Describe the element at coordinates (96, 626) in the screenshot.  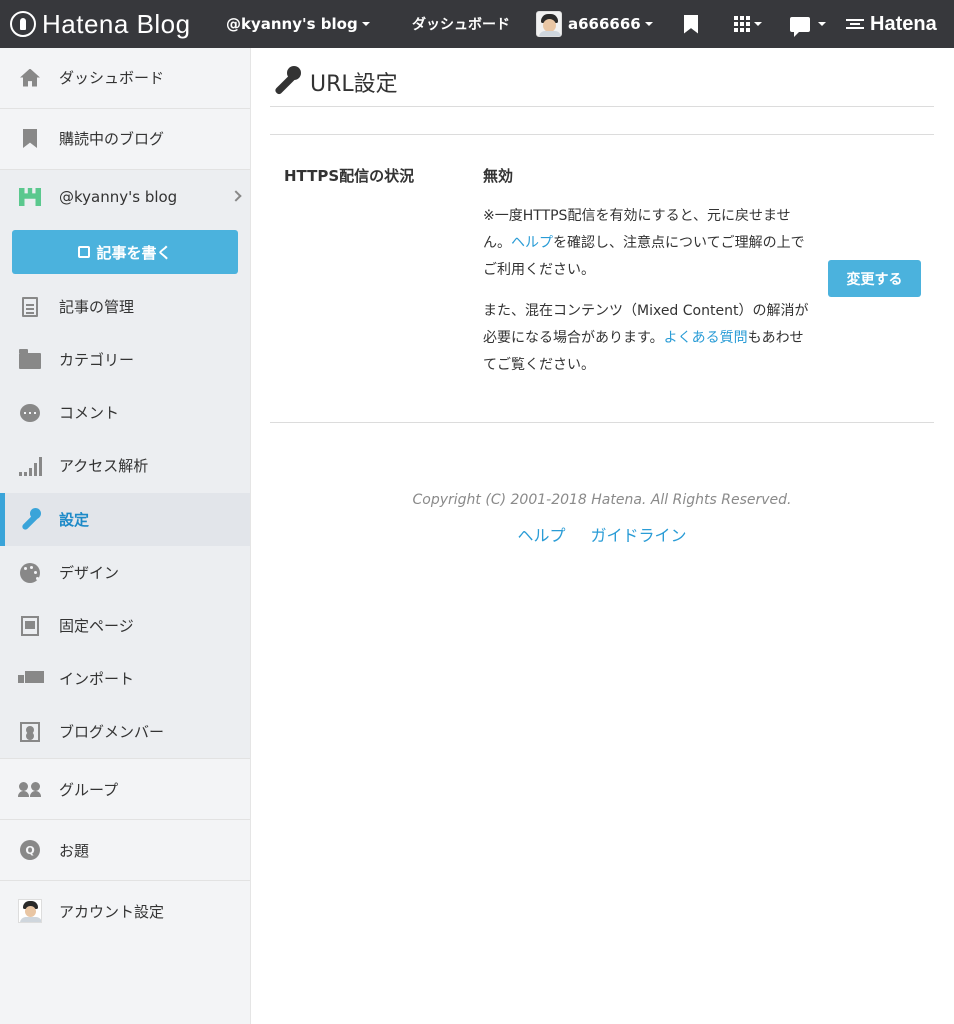
I see `sidebar-item-label: 固定ページ` at that location.